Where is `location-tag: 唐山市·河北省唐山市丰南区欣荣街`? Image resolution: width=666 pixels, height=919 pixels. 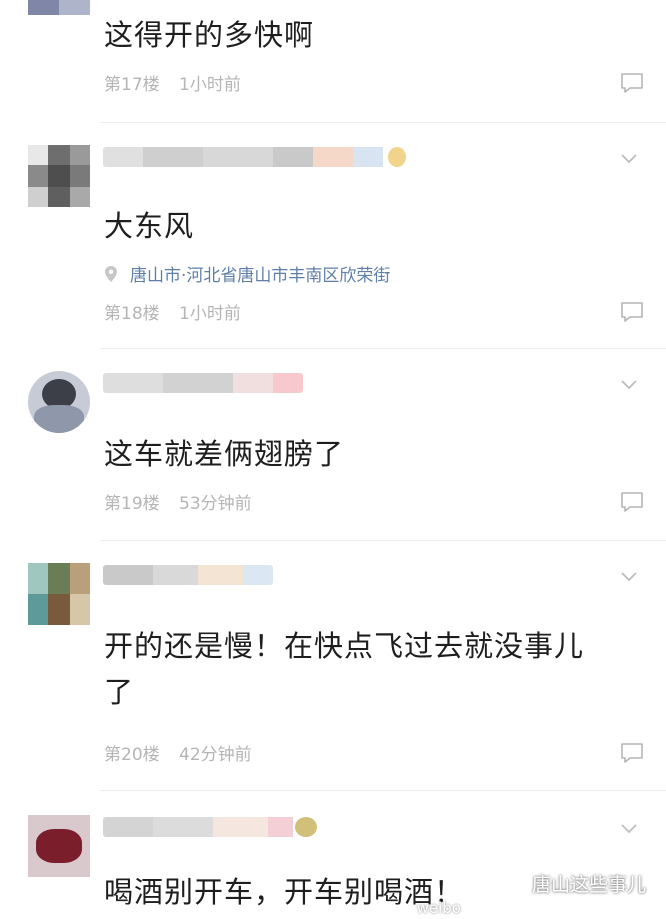
location-tag: 唐山市·河北省唐山市丰南区欣荣街 is located at coordinates (247, 273).